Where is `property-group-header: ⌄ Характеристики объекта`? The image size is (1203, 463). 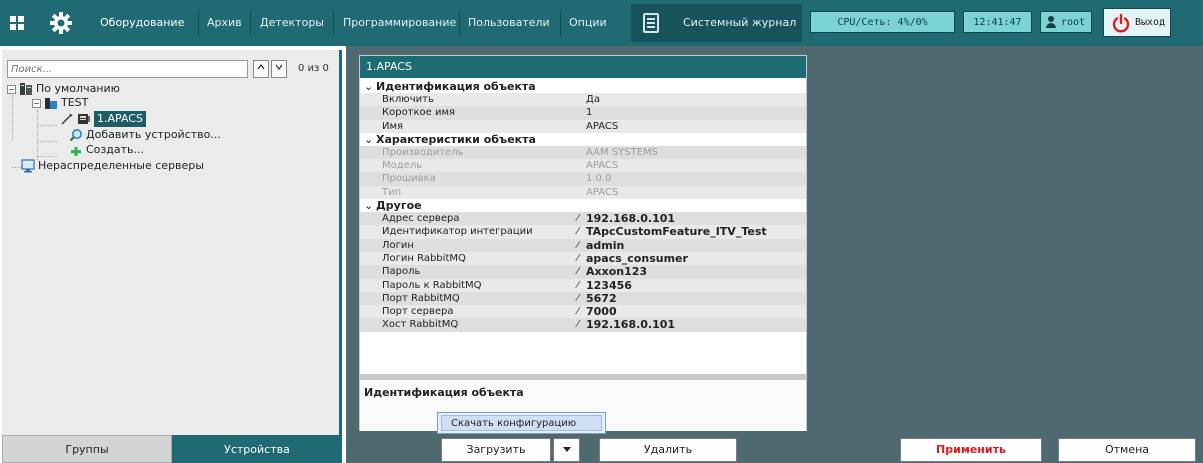
property-group-header: ⌄ Характеристики объекта is located at coordinates (583, 139).